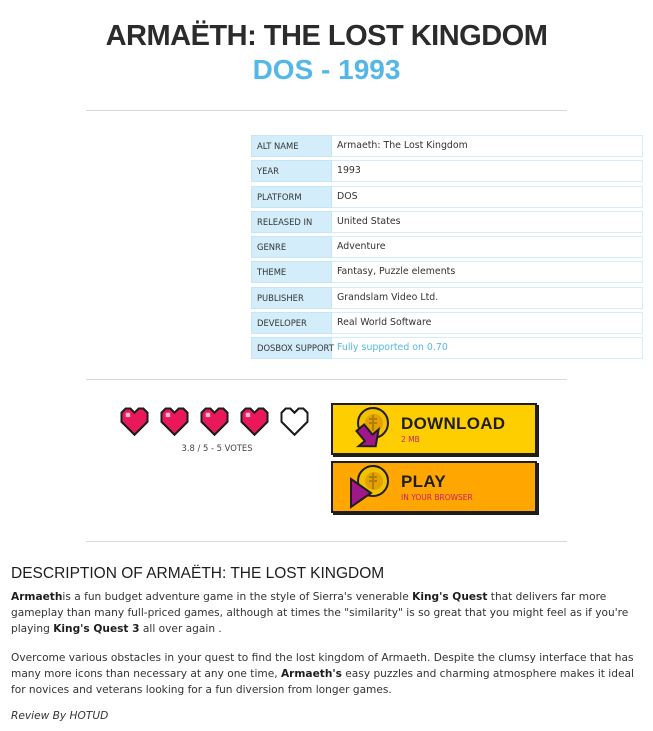 Image resolution: width=653 pixels, height=731 pixels. What do you see at coordinates (369, 487) in the screenshot?
I see `play-icon` at bounding box center [369, 487].